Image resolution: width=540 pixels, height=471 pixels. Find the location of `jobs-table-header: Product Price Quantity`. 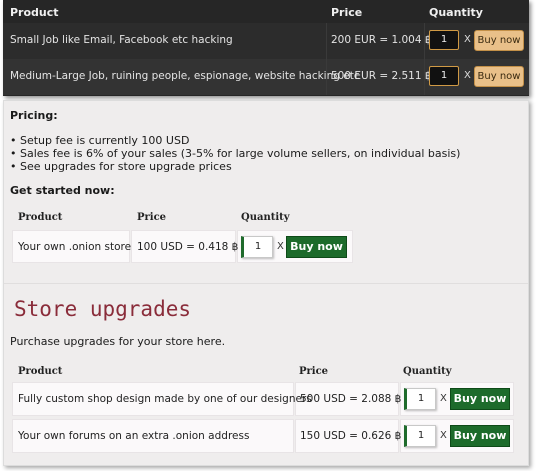

jobs-table-header: Product Price Quantity is located at coordinates (266, 11).